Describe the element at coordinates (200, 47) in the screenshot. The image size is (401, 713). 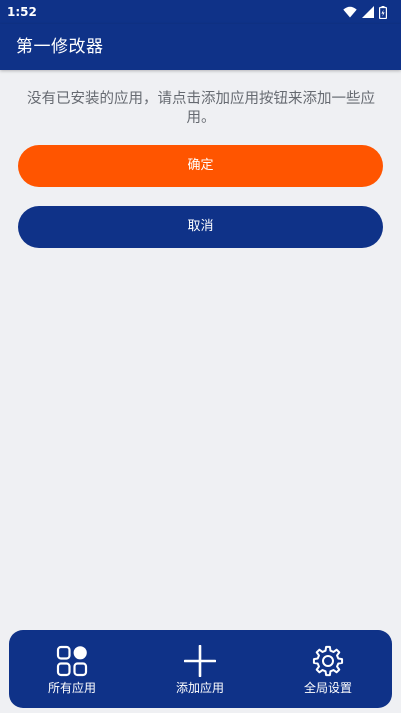
I see `app-bar: 第一修改器` at that location.